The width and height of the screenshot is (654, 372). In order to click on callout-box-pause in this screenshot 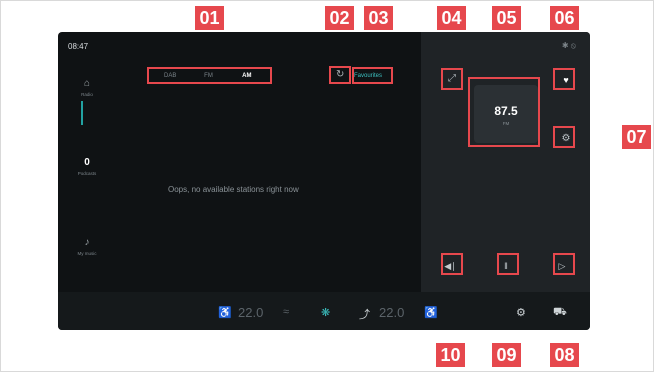, I will do `click(508, 264)`.